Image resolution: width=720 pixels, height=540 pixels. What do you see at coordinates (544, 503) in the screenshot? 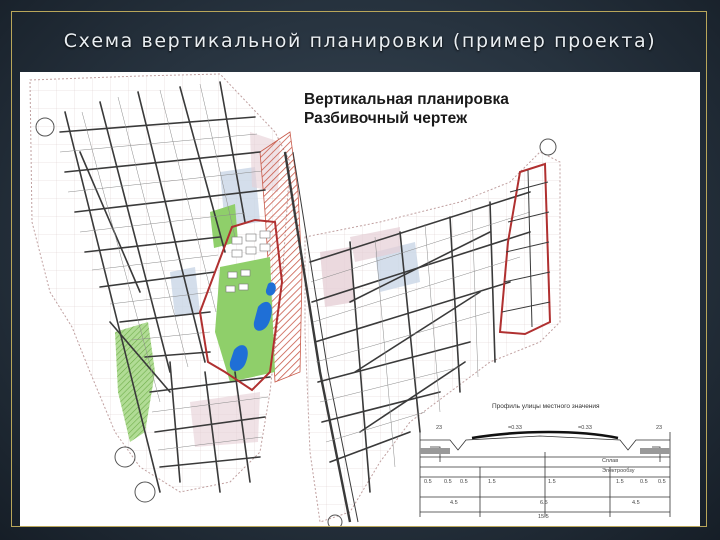
I see `profile-dim-row2-1: 6.5` at bounding box center [544, 503].